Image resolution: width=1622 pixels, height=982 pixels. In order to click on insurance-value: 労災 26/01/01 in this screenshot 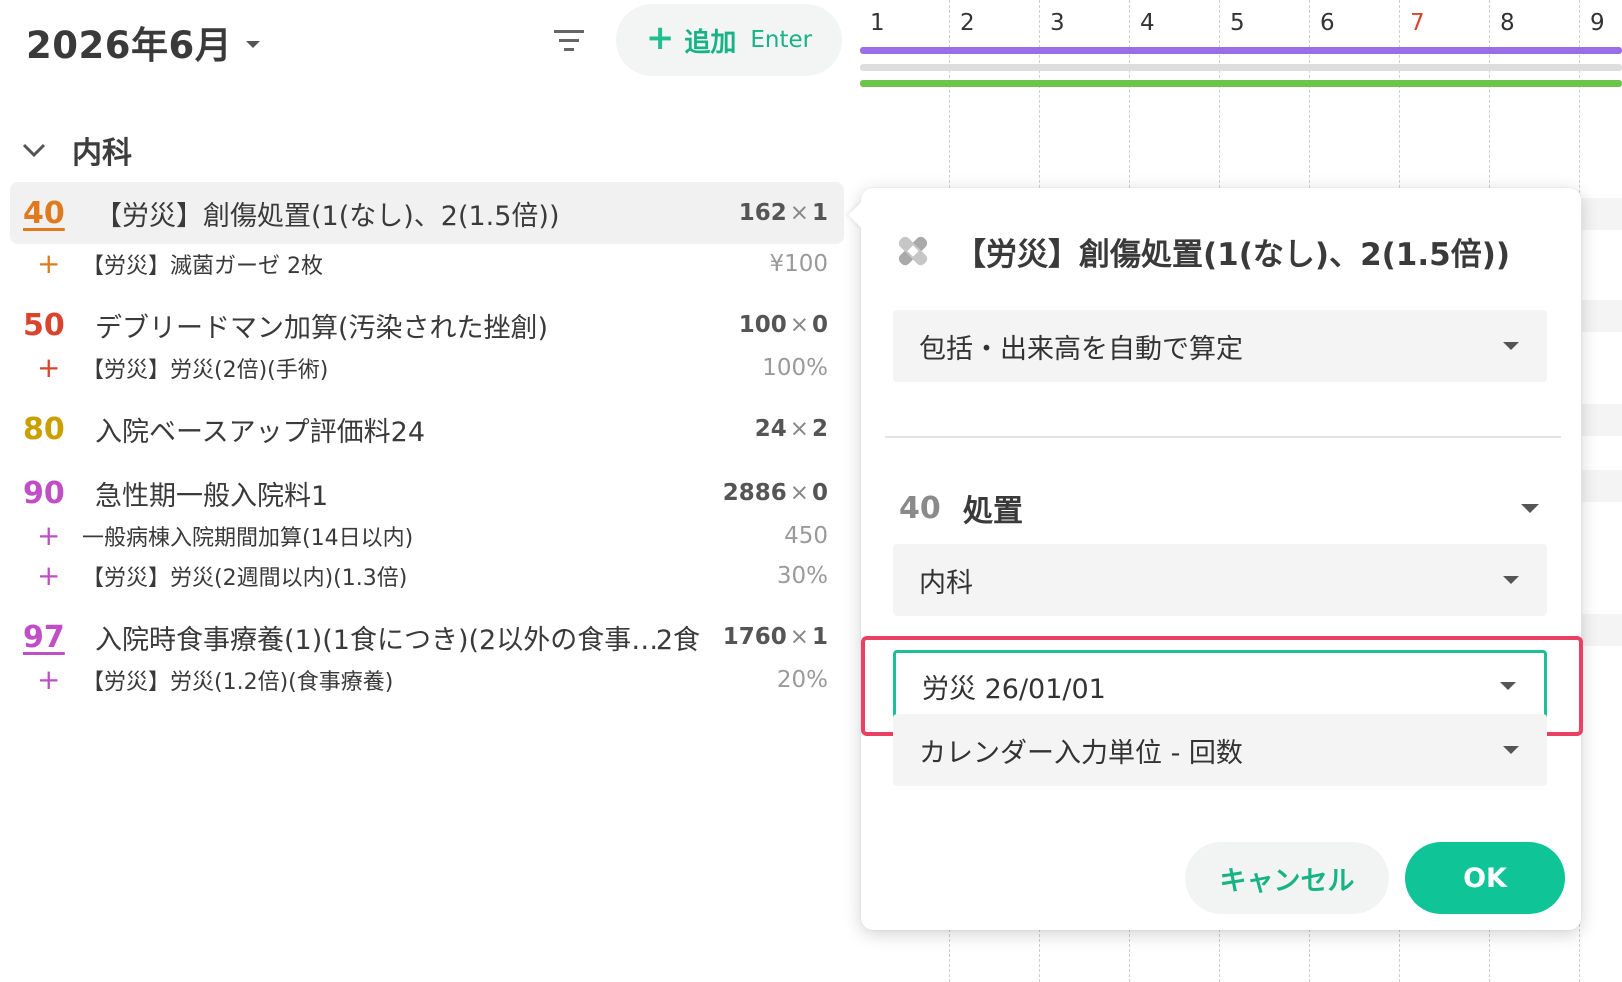, I will do `click(1014, 689)`.